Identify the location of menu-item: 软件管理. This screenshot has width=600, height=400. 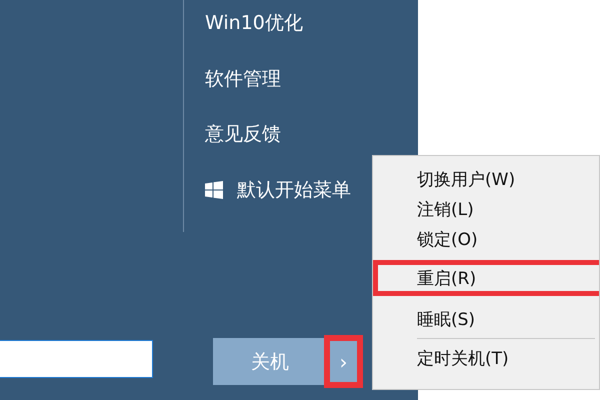
(301, 93).